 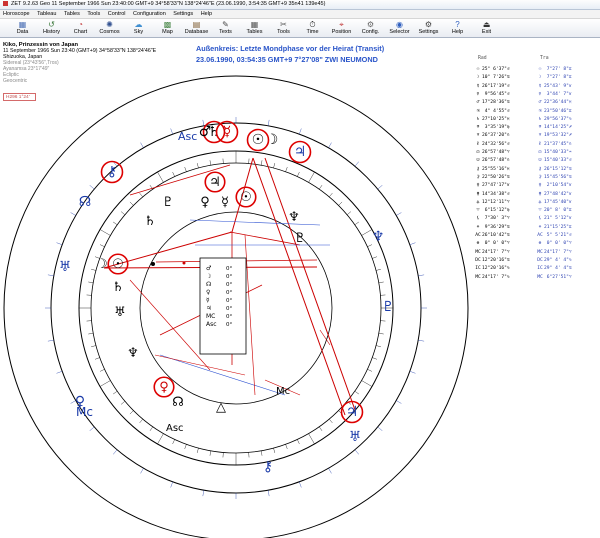 What do you see at coordinates (133, 353) in the screenshot?
I see `neptune-inner-2-icon: ♆` at bounding box center [133, 353].